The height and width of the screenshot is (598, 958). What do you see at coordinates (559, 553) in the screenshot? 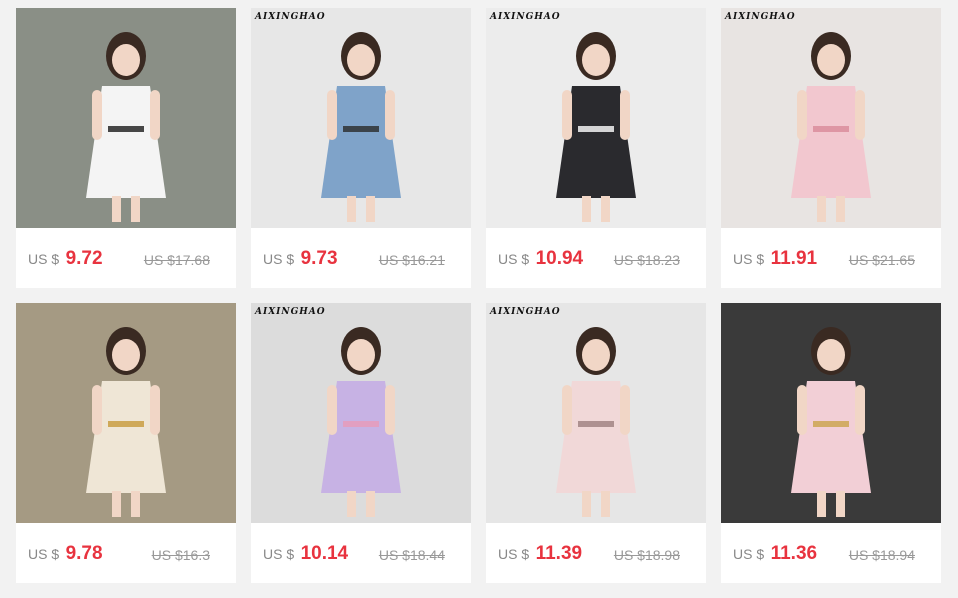
I see `sale-price: 11.39` at bounding box center [559, 553].